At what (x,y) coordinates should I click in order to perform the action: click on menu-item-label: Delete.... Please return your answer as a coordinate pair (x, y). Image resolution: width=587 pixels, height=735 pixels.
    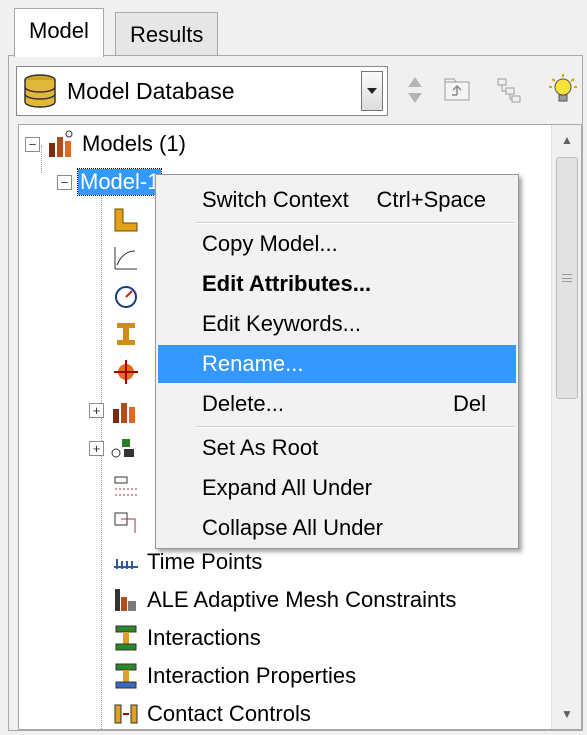
    Looking at the image, I should click on (243, 403).